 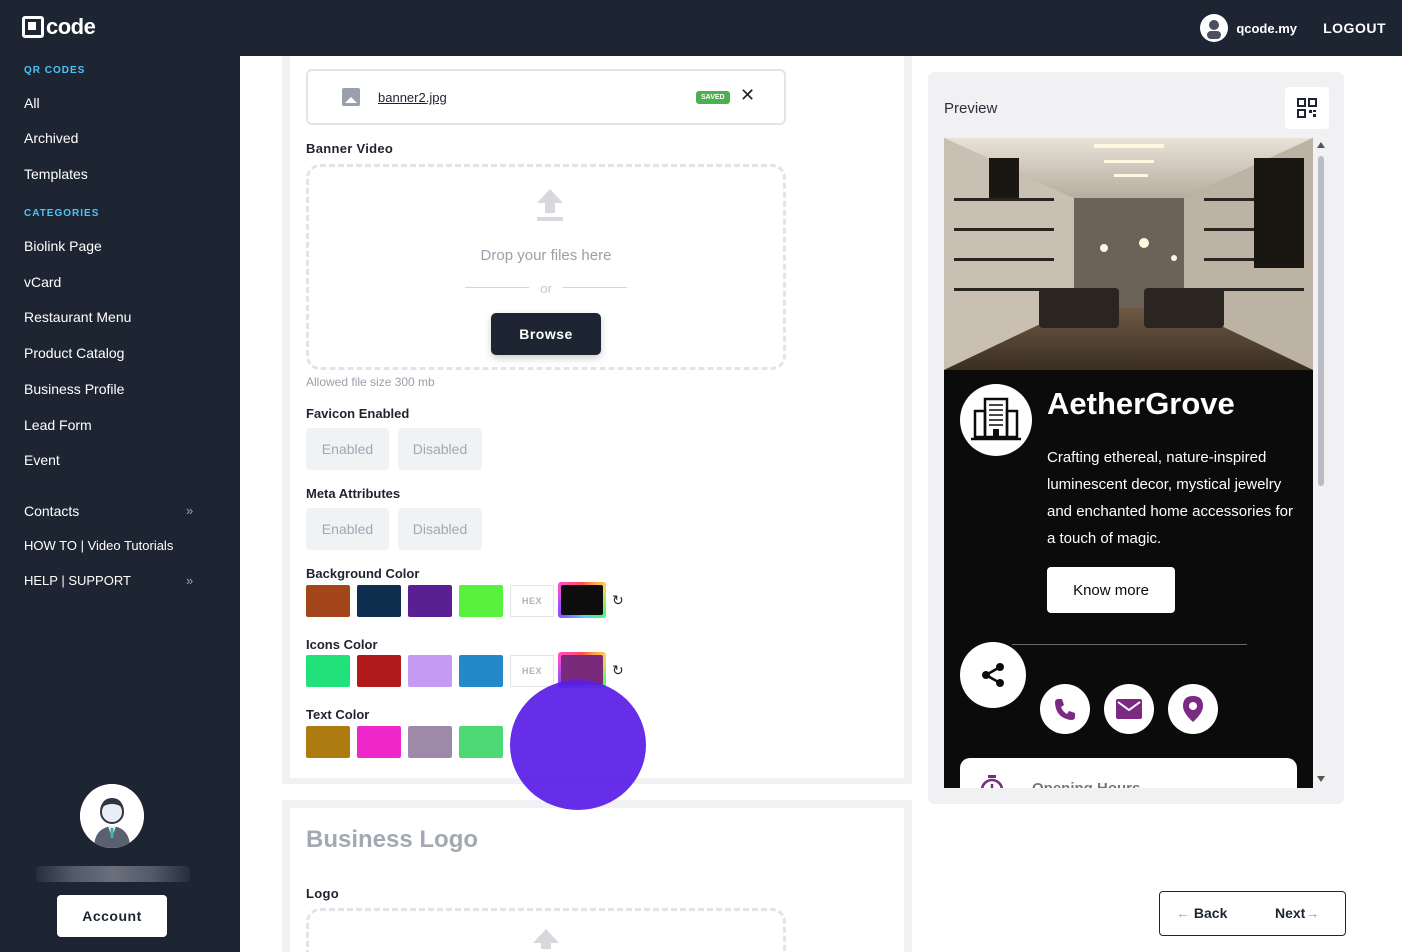 I want to click on person-avatar-icon, so click(x=112, y=816).